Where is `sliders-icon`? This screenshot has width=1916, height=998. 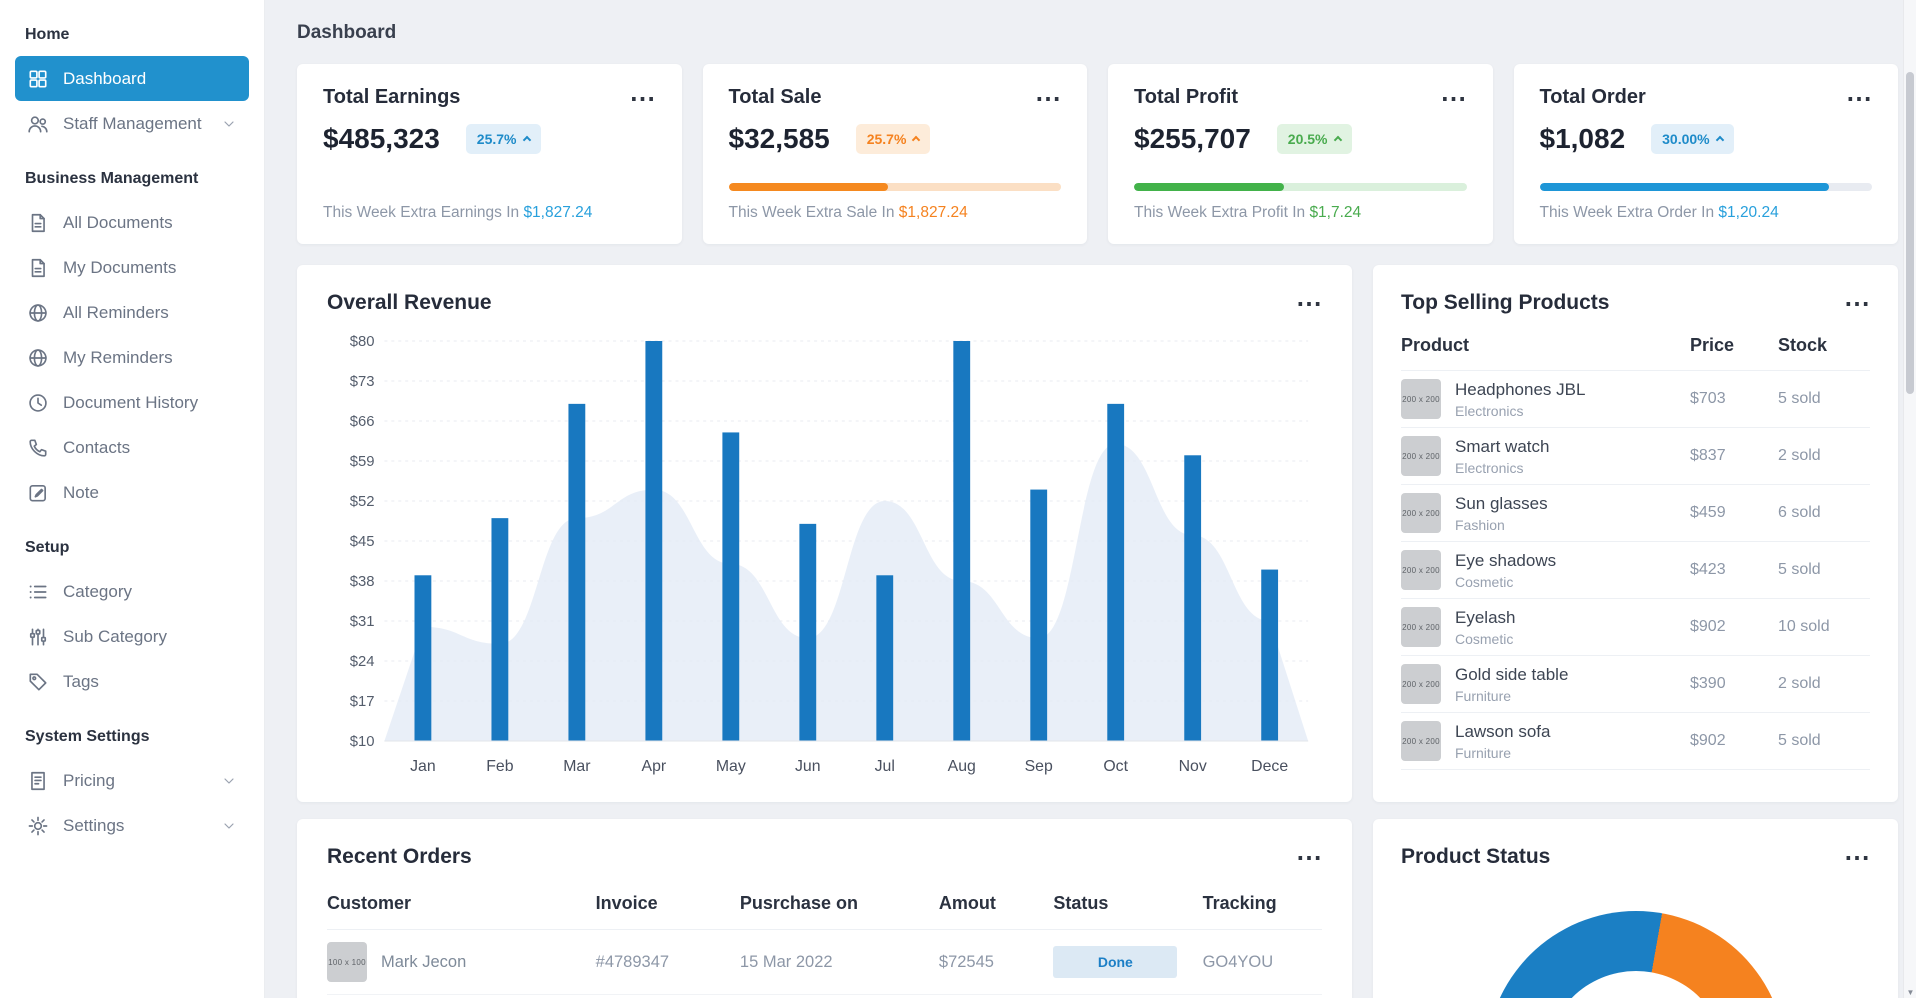
sliders-icon is located at coordinates (38, 637).